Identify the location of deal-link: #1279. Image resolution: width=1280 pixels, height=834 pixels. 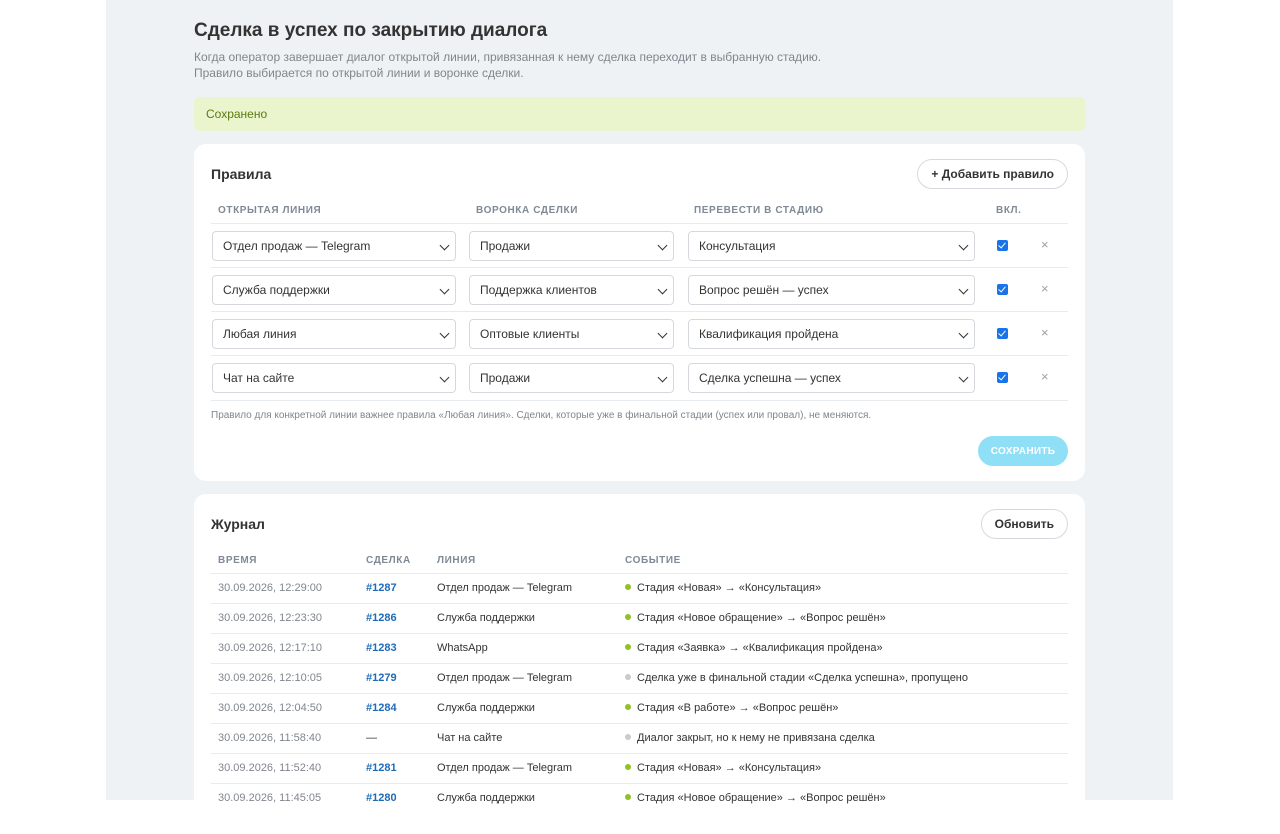
(381, 678).